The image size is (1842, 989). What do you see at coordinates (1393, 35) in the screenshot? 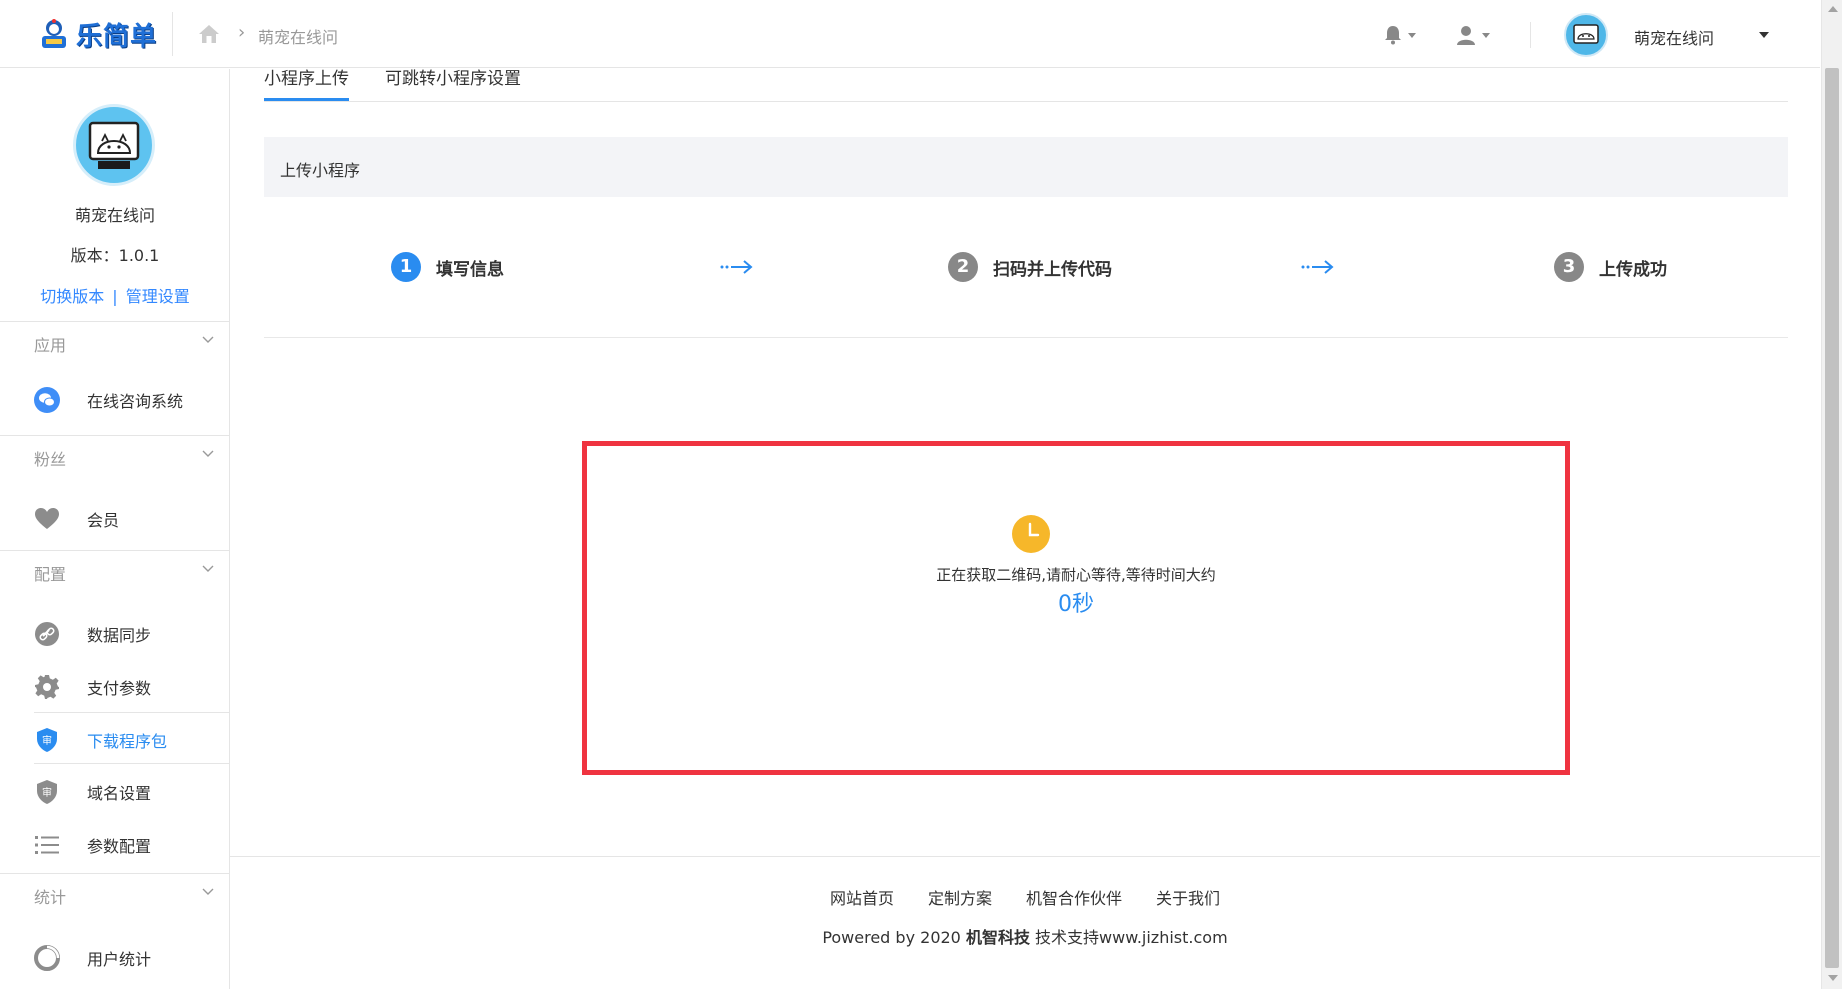
I see `bell-icon` at bounding box center [1393, 35].